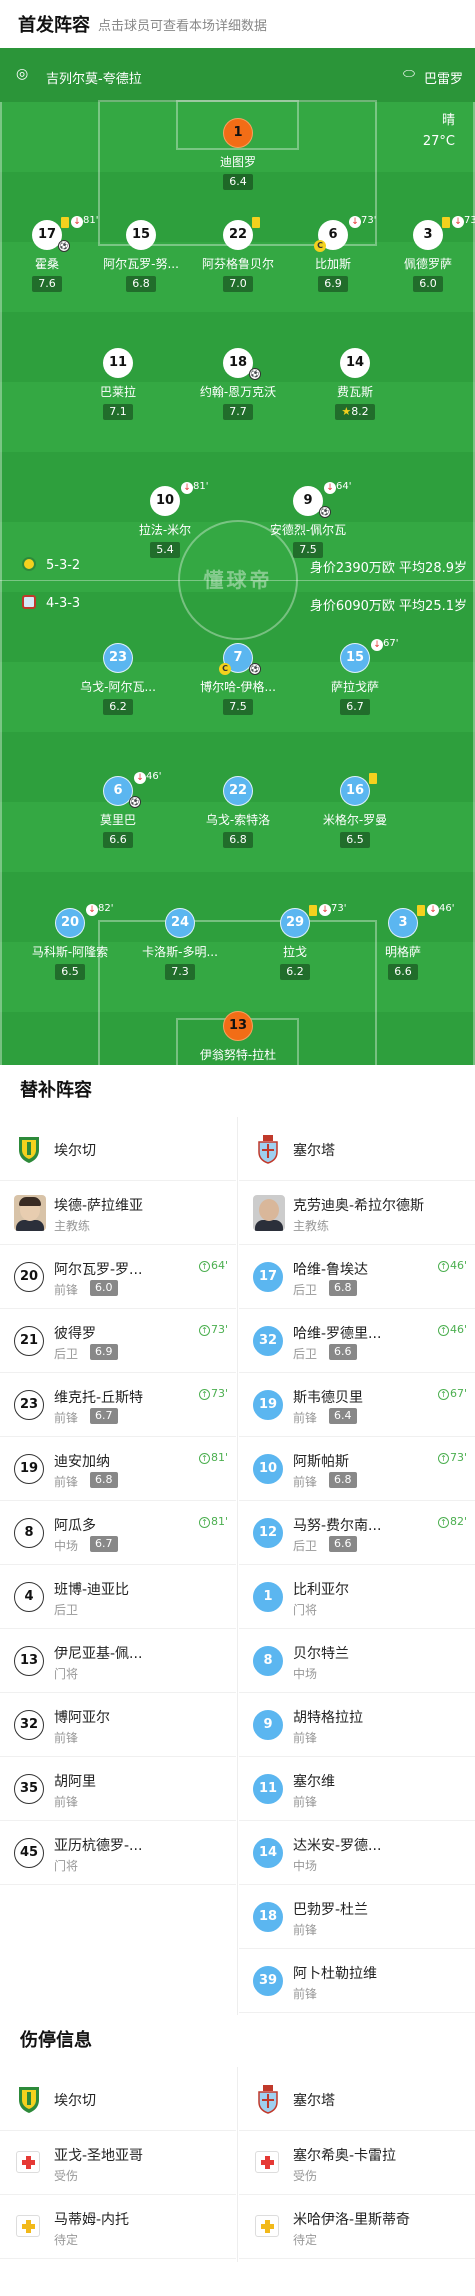 Image resolution: width=475 pixels, height=2296 pixels. I want to click on rating-value: 6.2, so click(295, 971).